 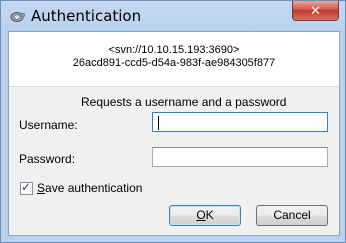 What do you see at coordinates (240, 122) in the screenshot?
I see `username-field` at bounding box center [240, 122].